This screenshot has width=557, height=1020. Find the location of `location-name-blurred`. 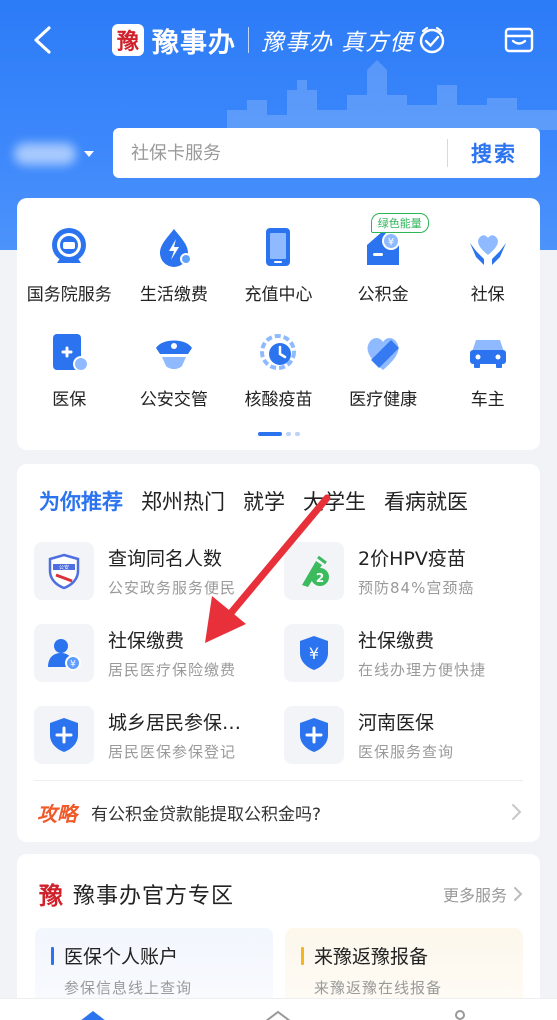

location-name-blurred is located at coordinates (45, 154).